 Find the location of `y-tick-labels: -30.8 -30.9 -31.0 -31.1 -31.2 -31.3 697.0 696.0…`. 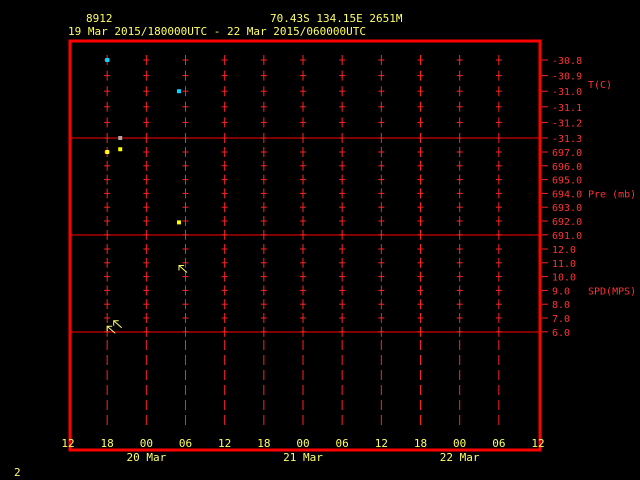

y-tick-labels: -30.8 -30.9 -31.0 -31.1 -31.2 -31.3 697.0 696.0… is located at coordinates (562, 197).